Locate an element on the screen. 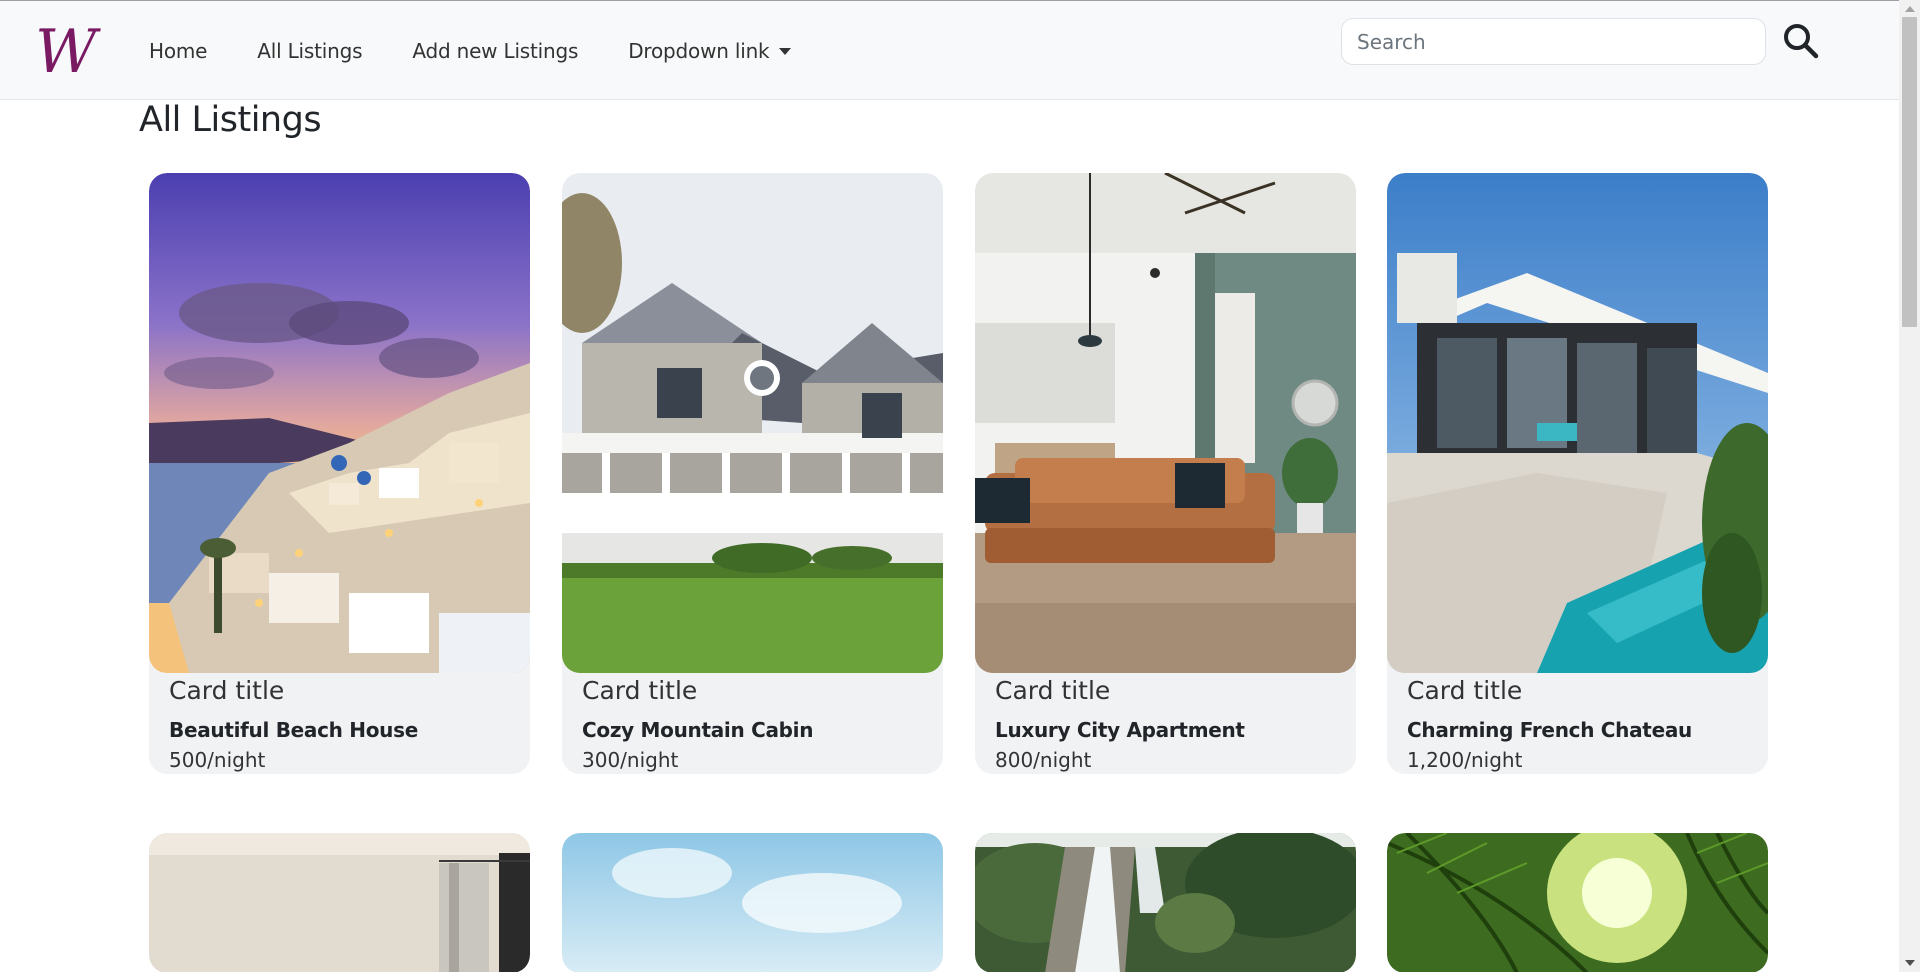 This screenshot has height=972, width=1920. listing-price: 1,200/night is located at coordinates (1465, 760).